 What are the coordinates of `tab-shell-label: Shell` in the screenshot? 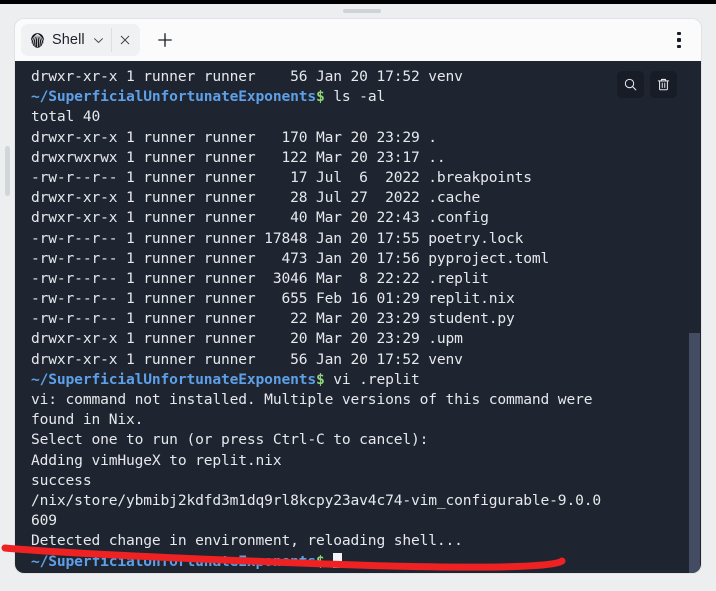 It's located at (68, 40).